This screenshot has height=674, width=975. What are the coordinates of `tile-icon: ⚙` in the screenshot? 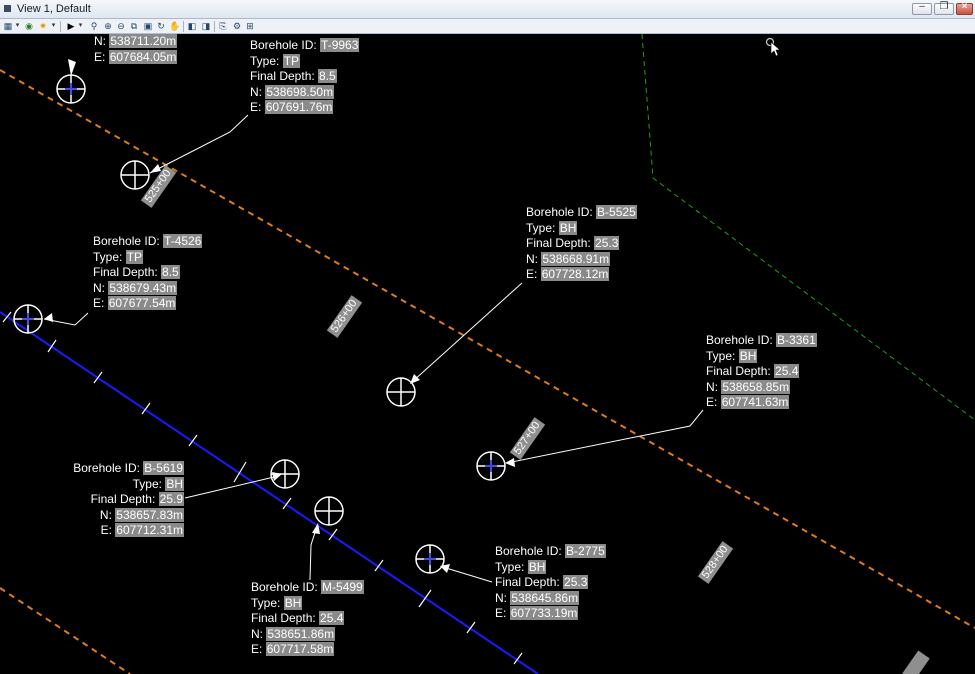 It's located at (237, 26).